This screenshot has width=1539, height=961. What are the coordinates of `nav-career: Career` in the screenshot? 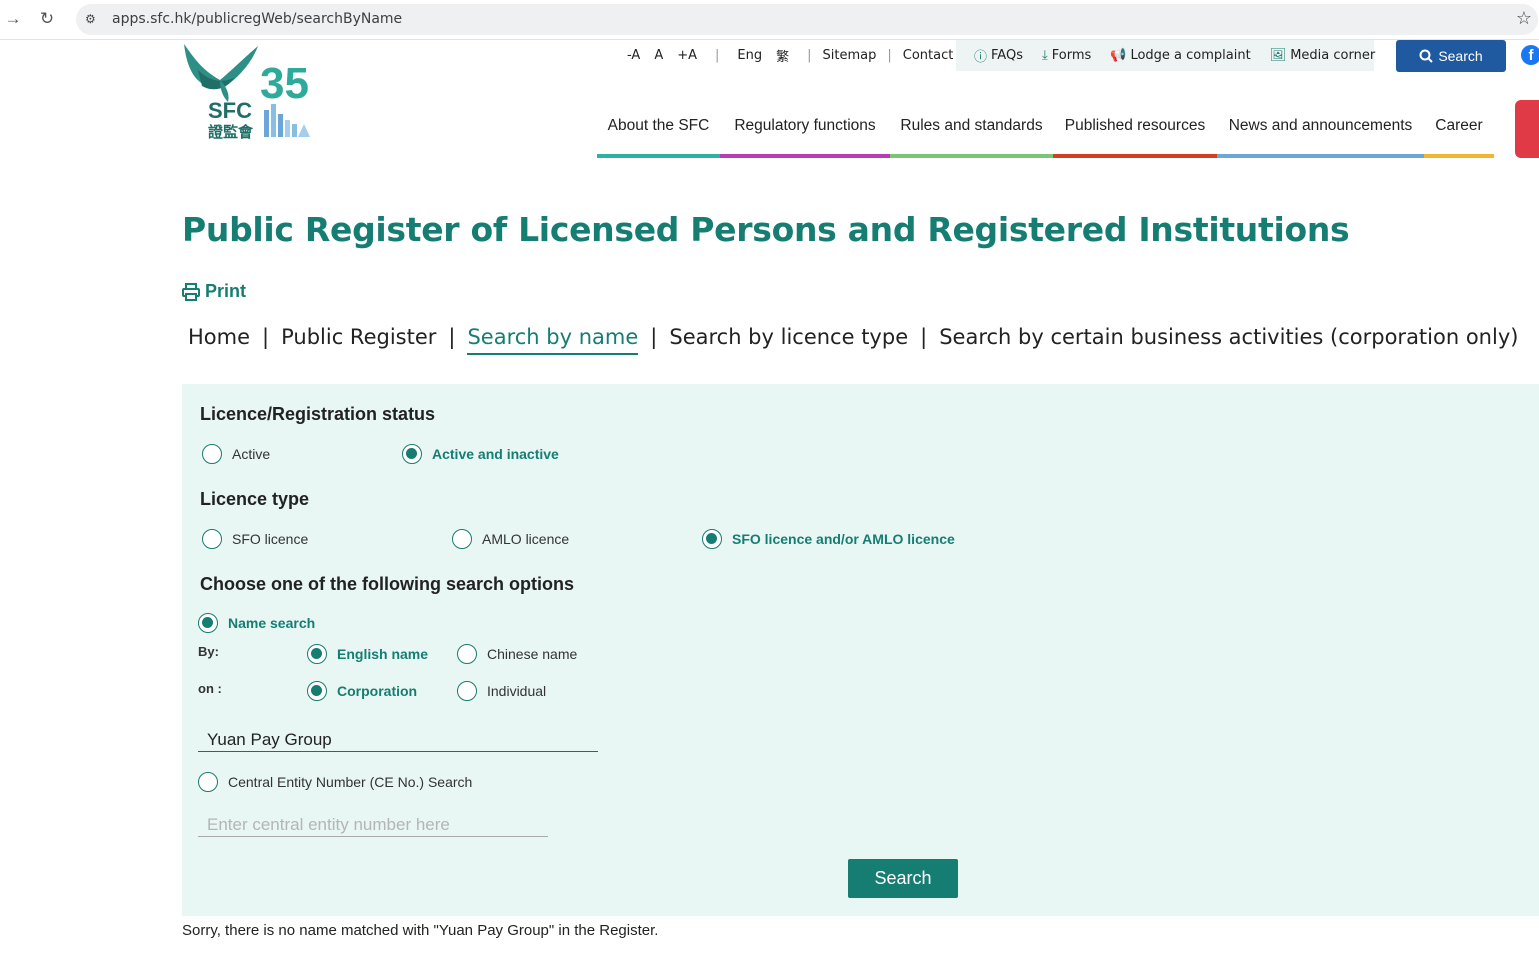 It's located at (1459, 131).